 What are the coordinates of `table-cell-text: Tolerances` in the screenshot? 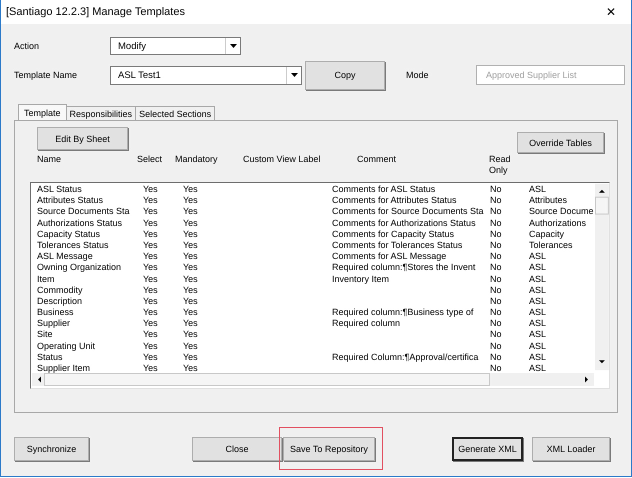 It's located at (551, 246).